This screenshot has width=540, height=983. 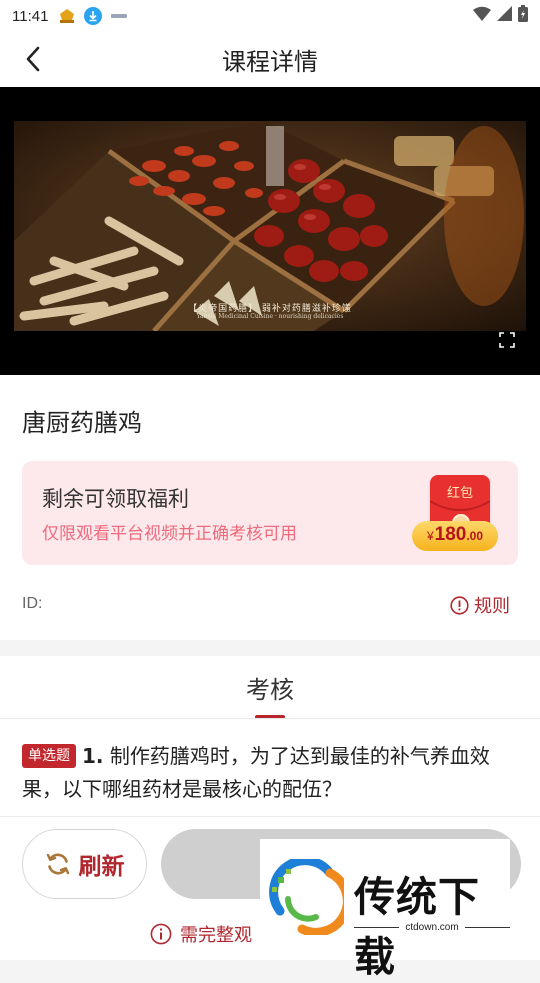 I want to click on back-button, so click(x=33, y=59).